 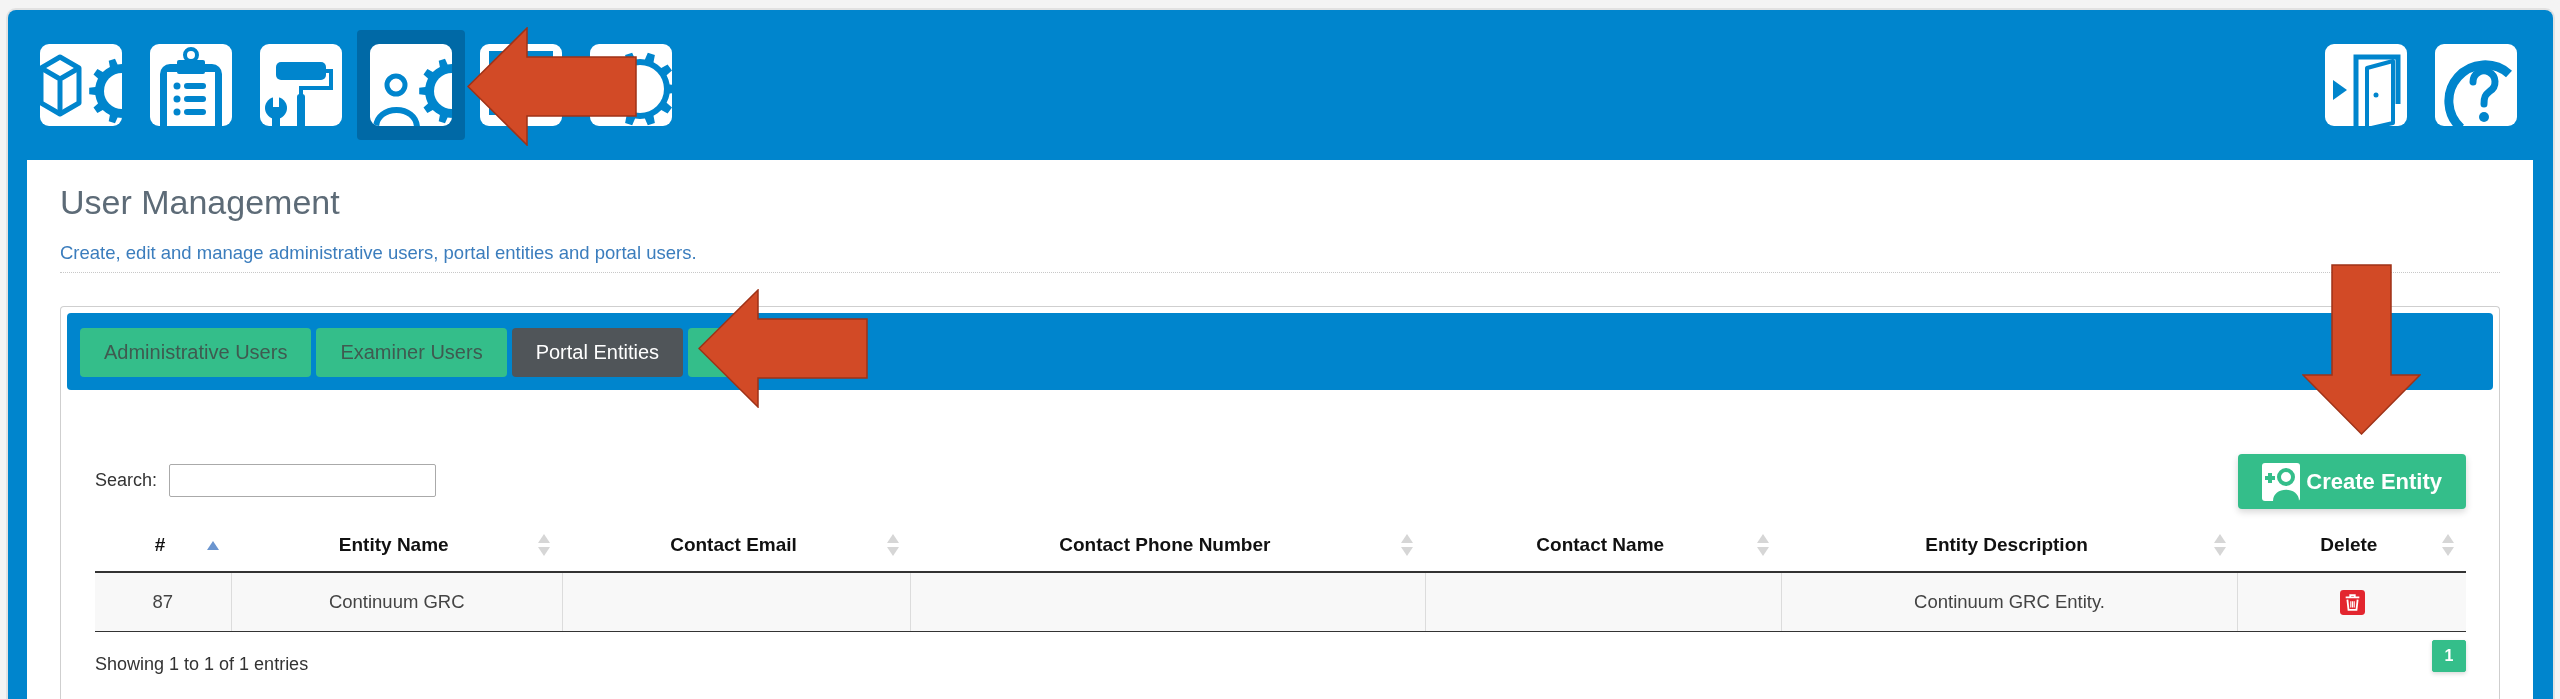 What do you see at coordinates (397, 602) in the screenshot?
I see `table-cell: Continuum GRC` at bounding box center [397, 602].